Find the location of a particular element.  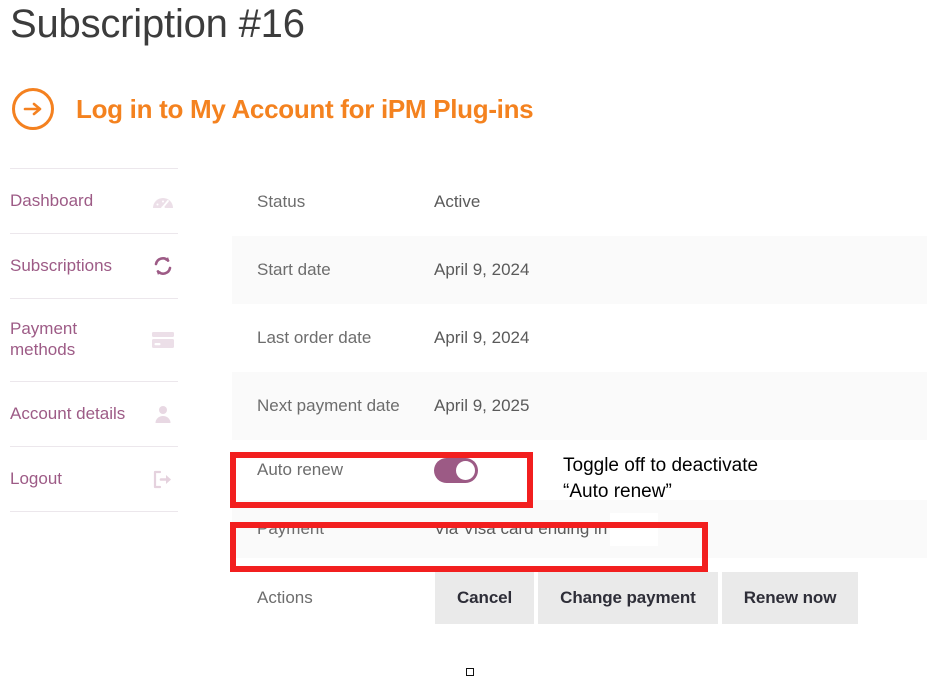

row-label-payment: Payment is located at coordinates (291, 528).